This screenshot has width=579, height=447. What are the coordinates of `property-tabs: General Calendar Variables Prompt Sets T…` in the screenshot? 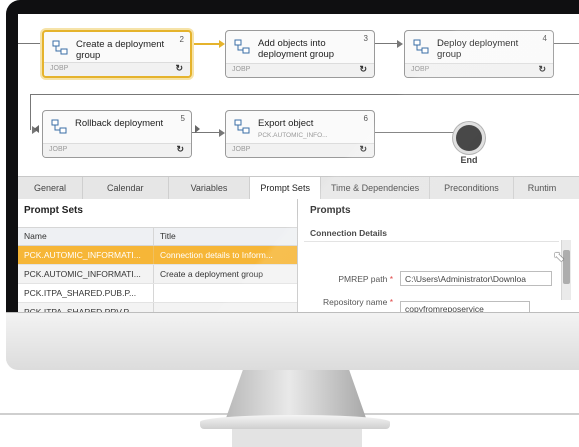 It's located at (298, 188).